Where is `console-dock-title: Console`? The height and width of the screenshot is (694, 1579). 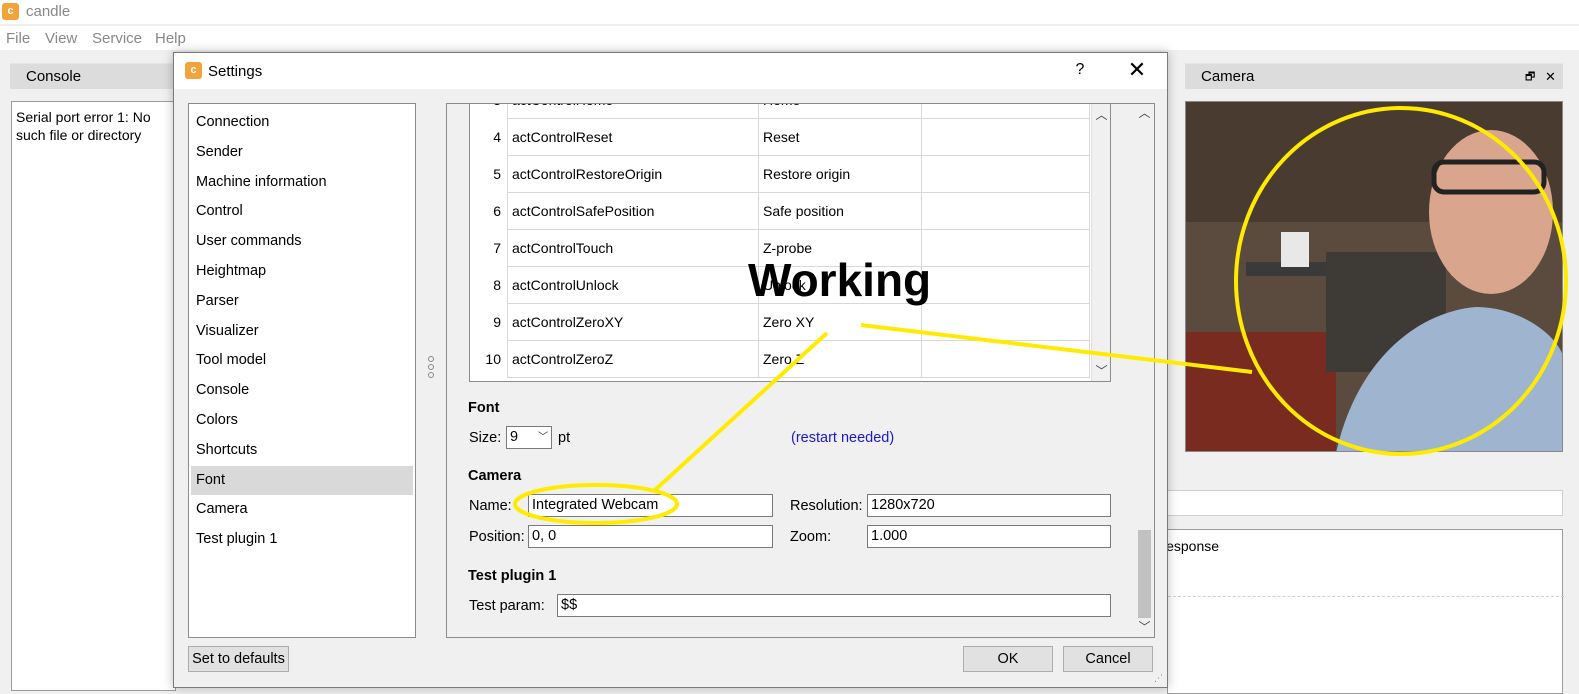
console-dock-title: Console is located at coordinates (95, 76).